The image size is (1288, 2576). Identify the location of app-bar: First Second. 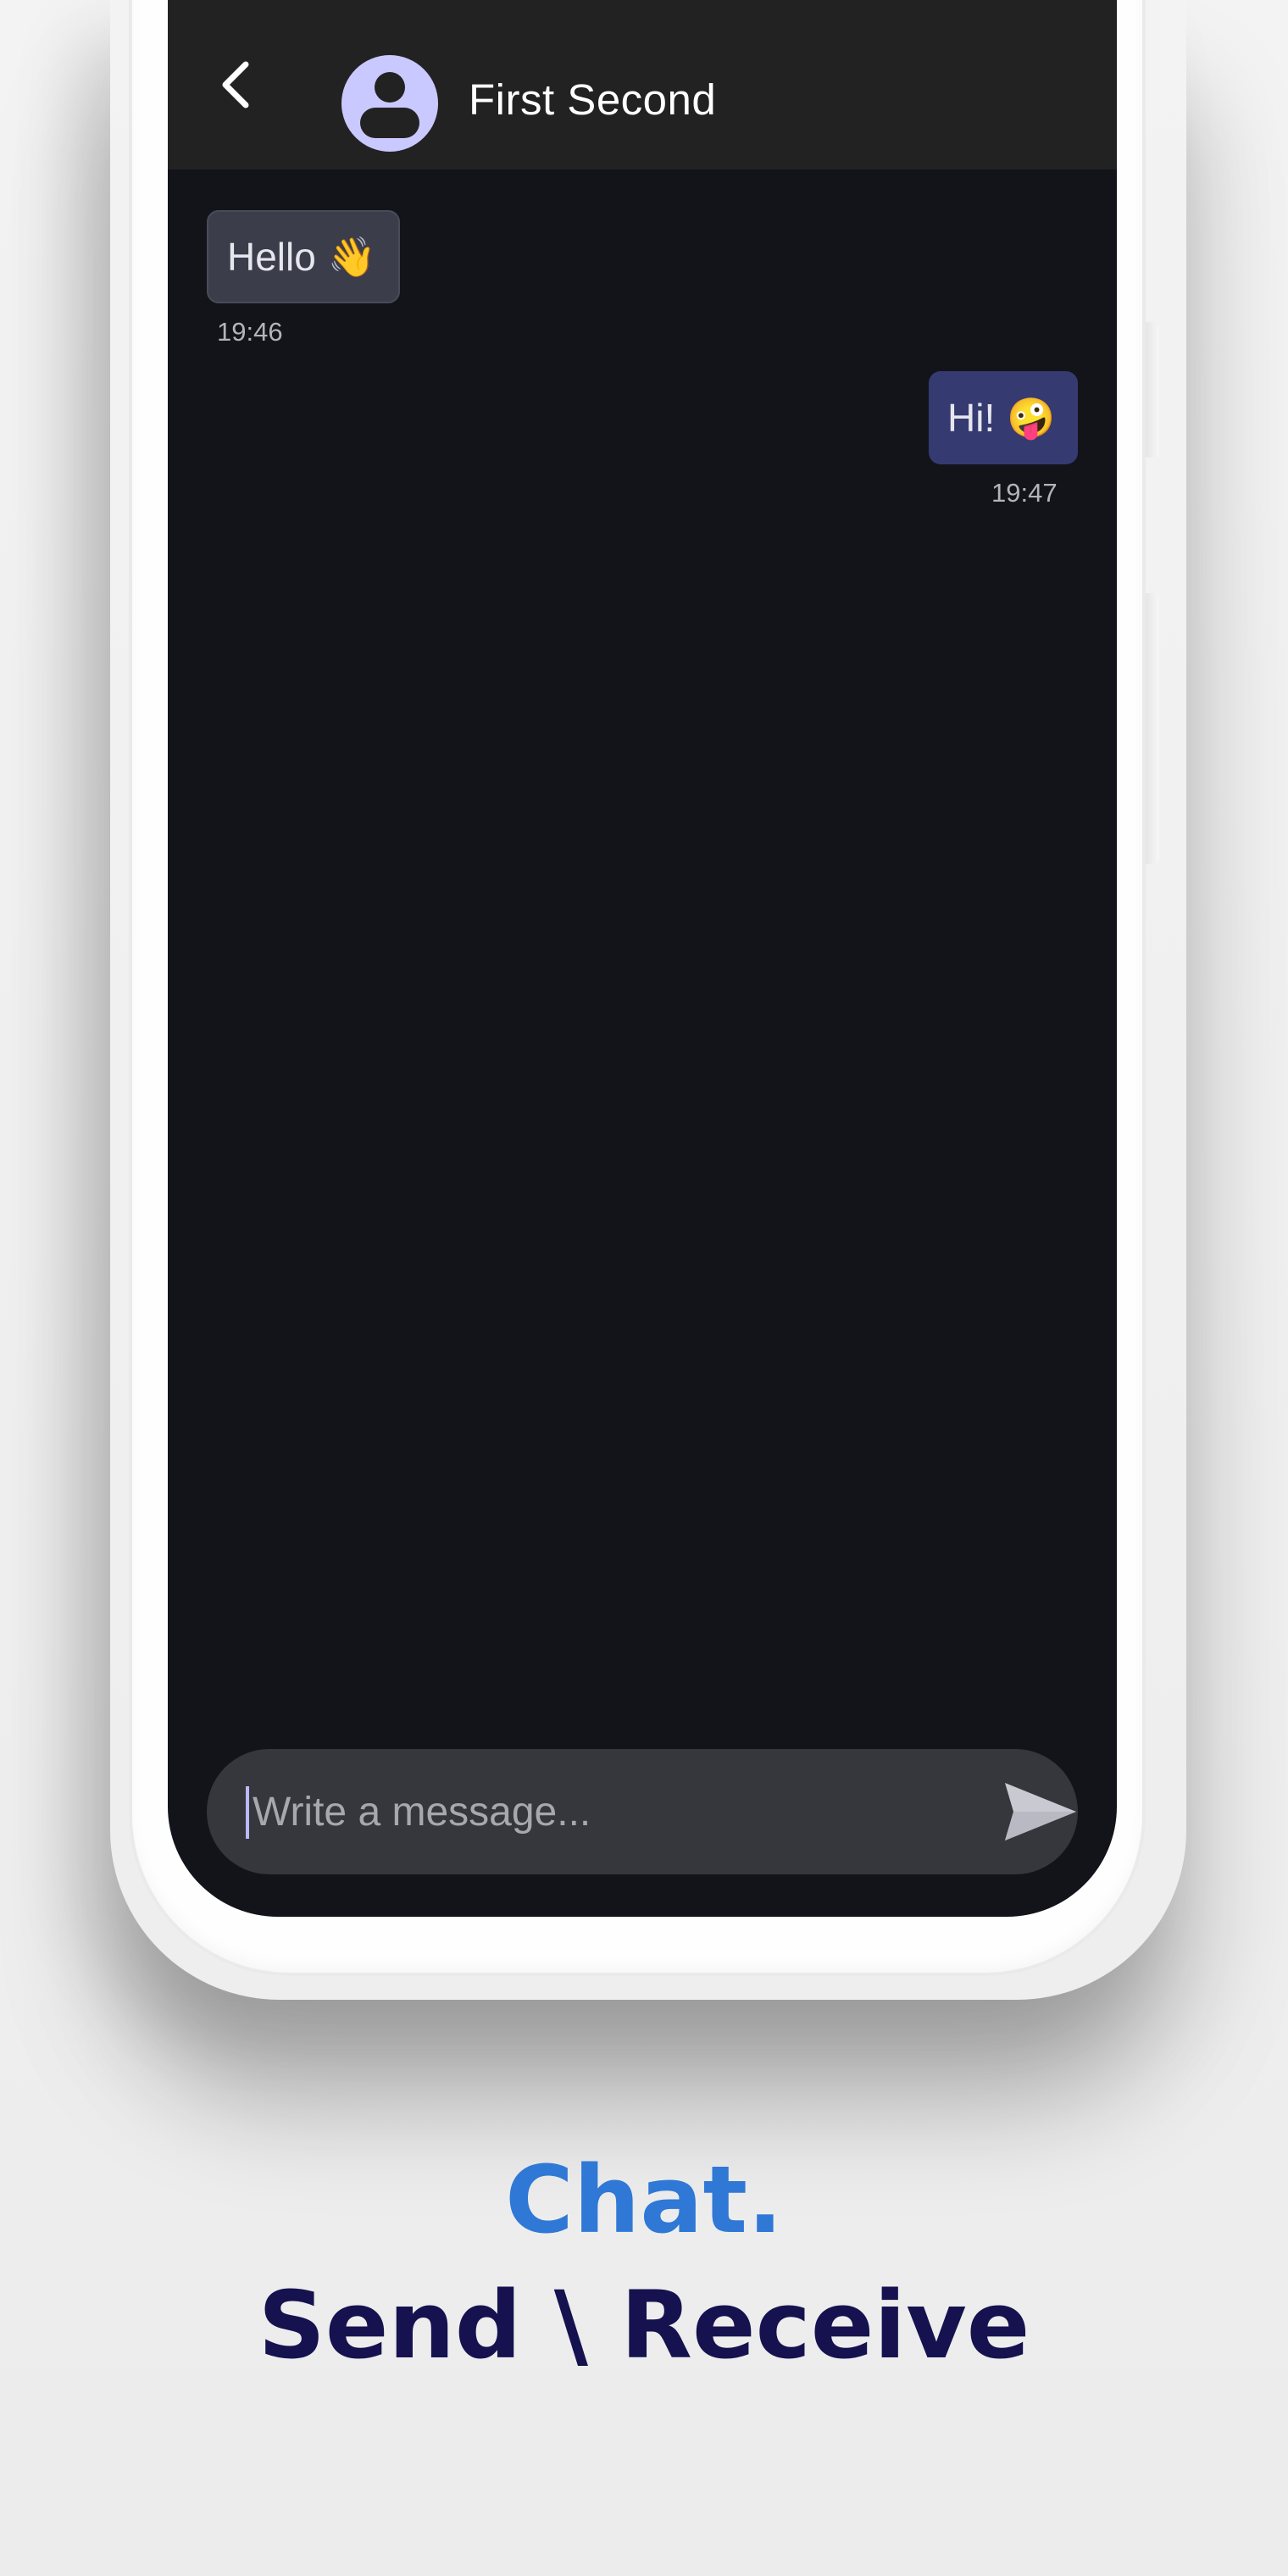
(642, 84).